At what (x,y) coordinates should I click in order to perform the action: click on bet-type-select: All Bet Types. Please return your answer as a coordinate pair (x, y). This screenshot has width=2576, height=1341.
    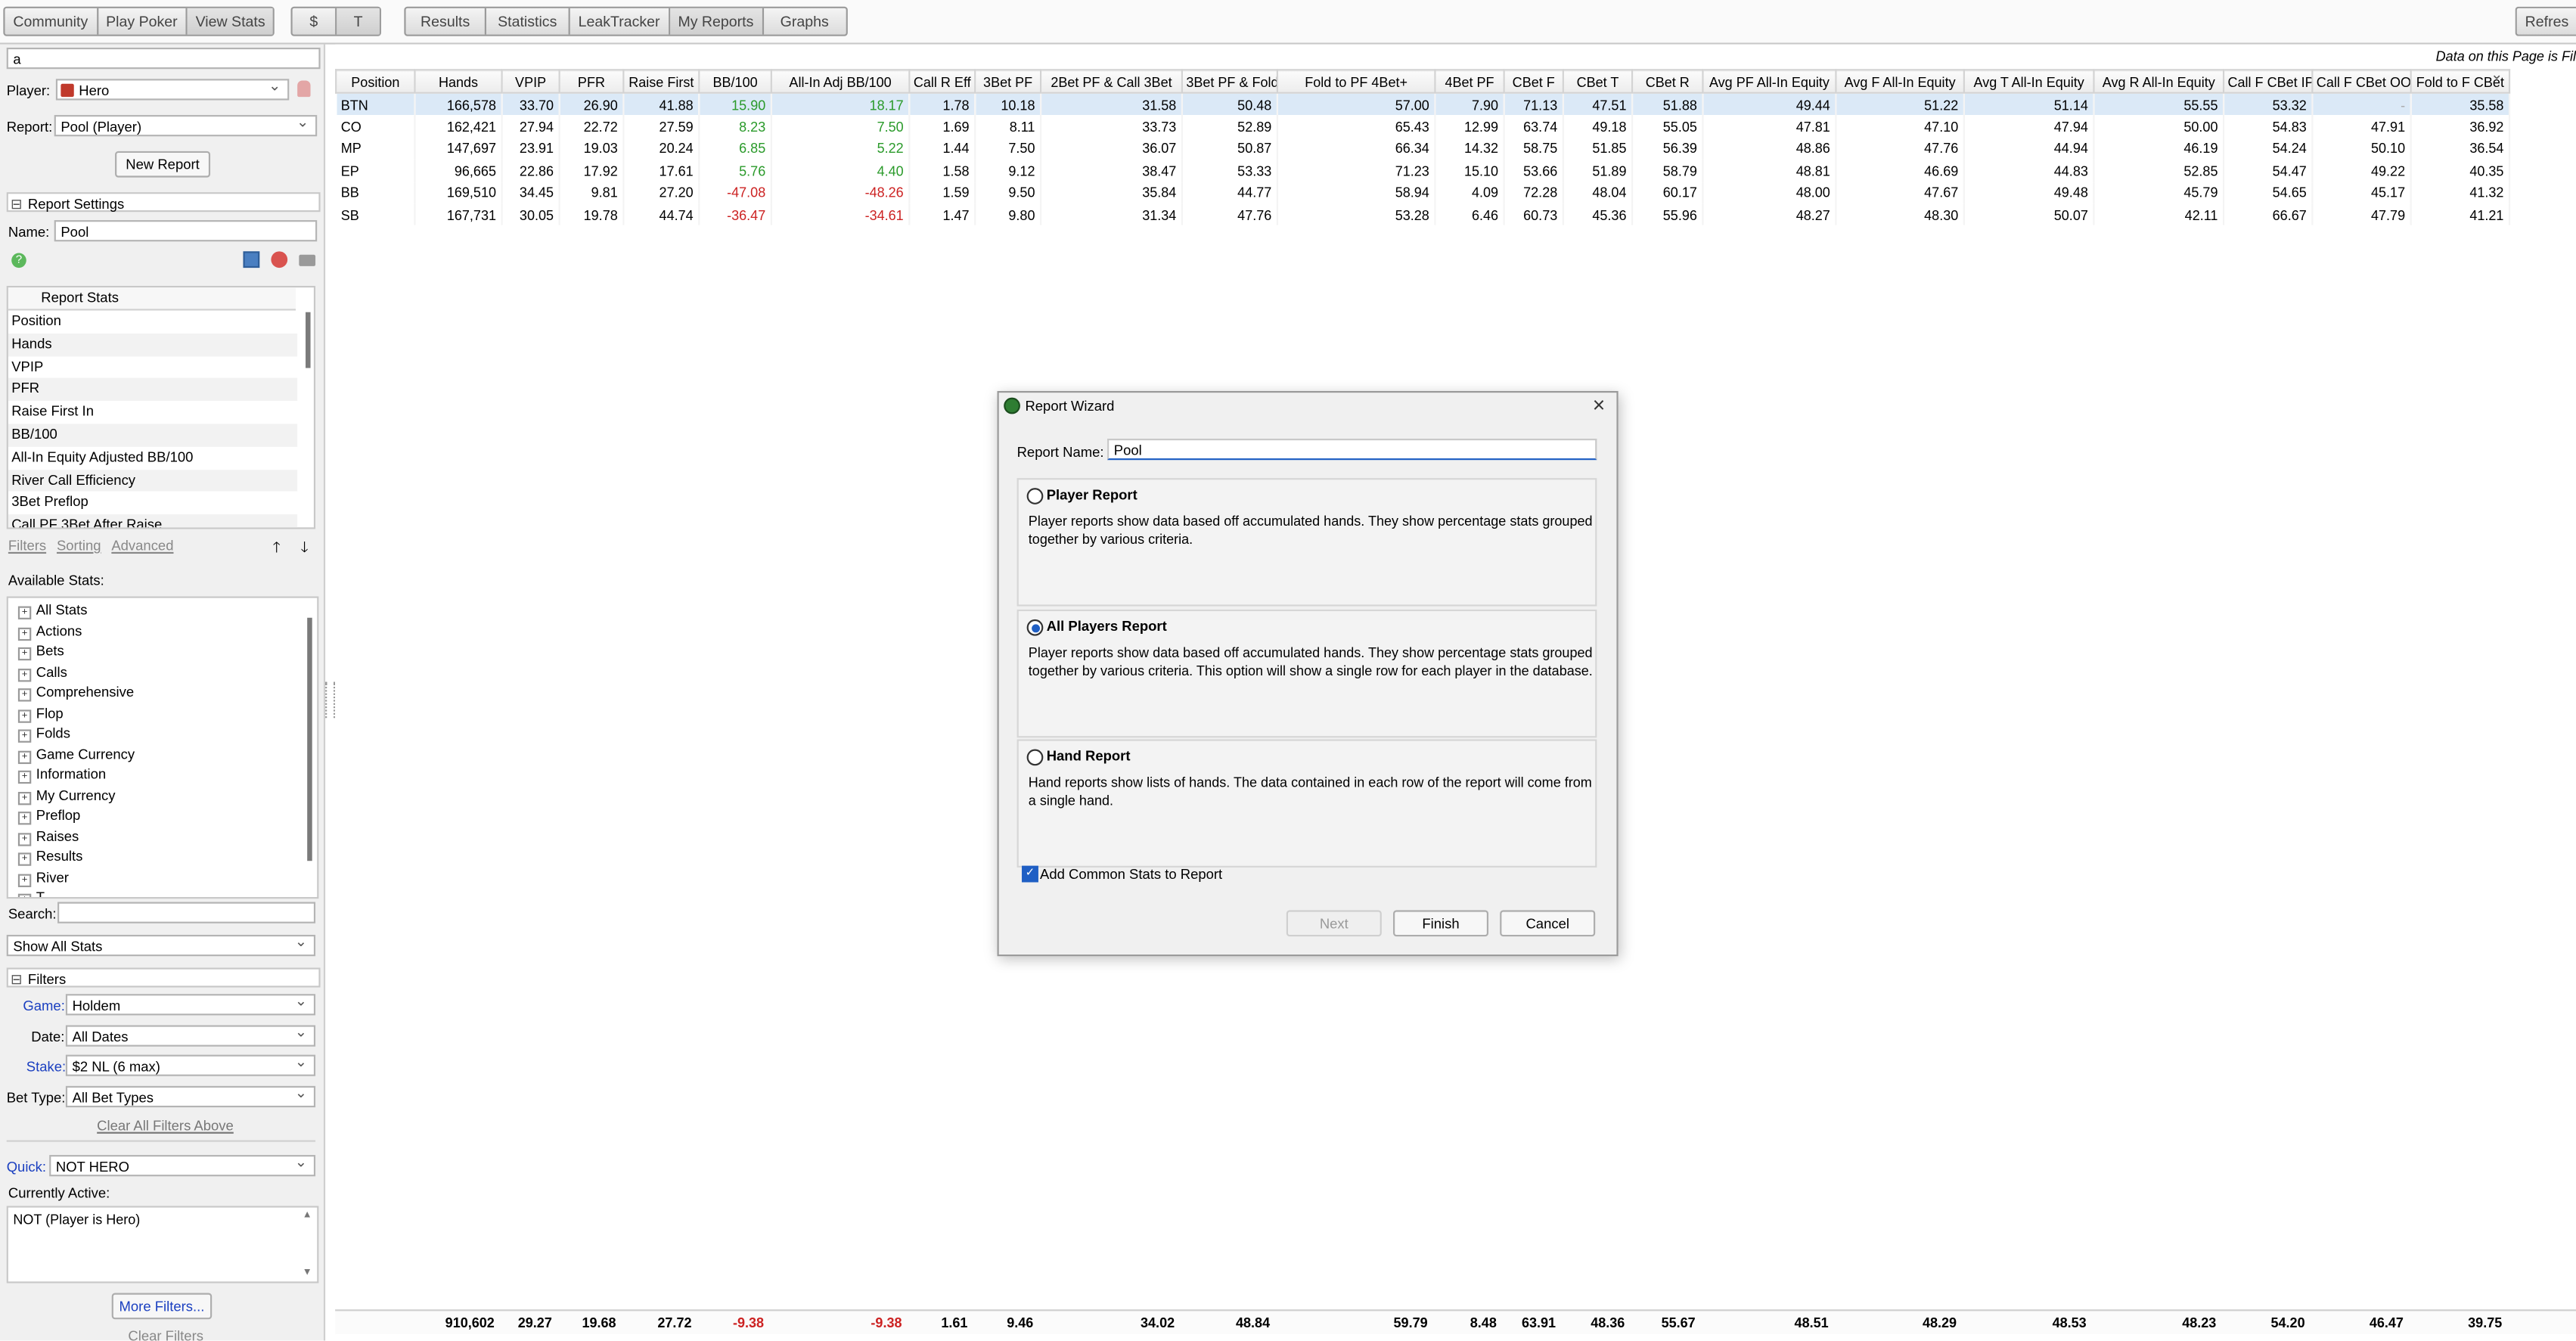
    Looking at the image, I should click on (190, 1096).